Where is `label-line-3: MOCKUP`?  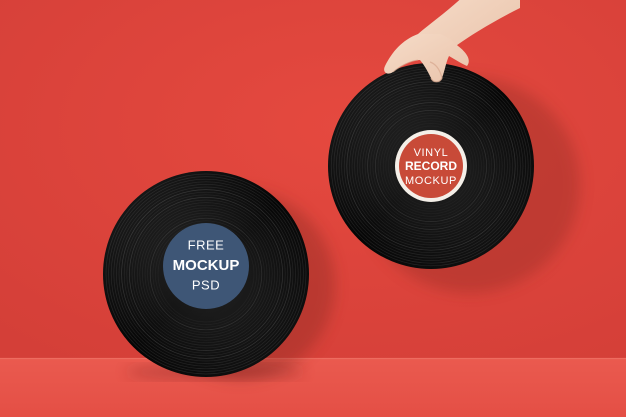
label-line-3: MOCKUP is located at coordinates (431, 181).